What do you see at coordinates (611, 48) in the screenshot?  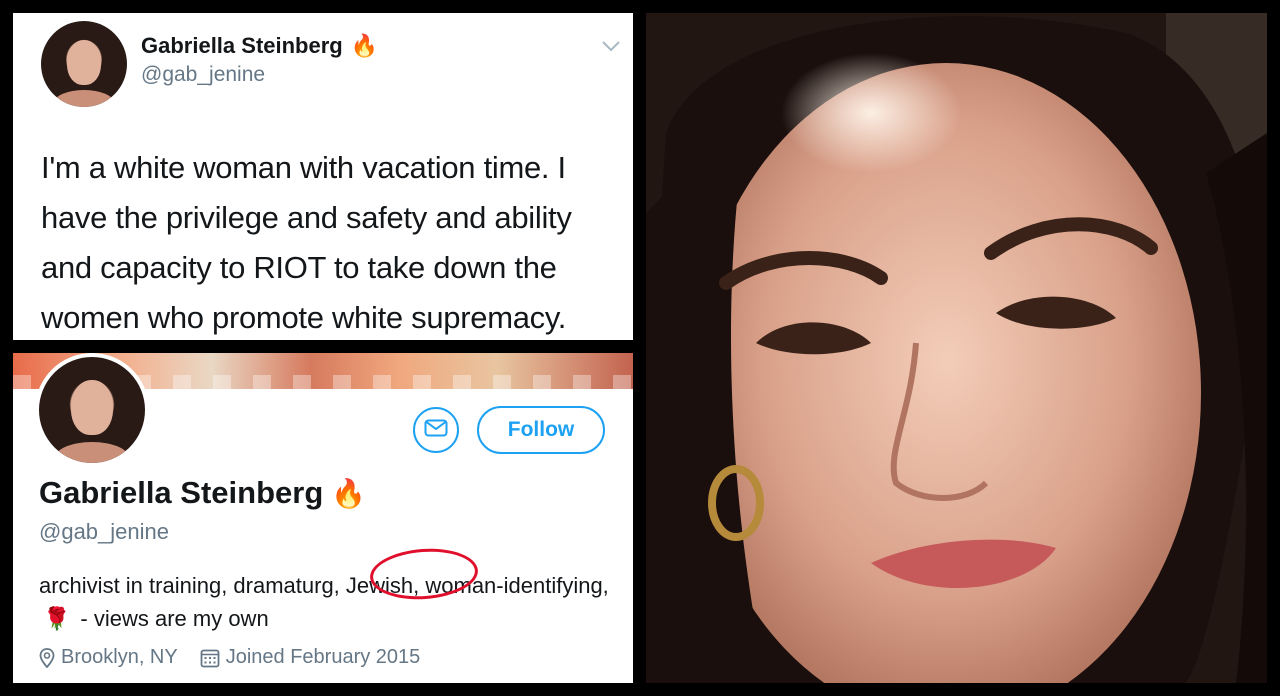 I see `chevron-down-icon` at bounding box center [611, 48].